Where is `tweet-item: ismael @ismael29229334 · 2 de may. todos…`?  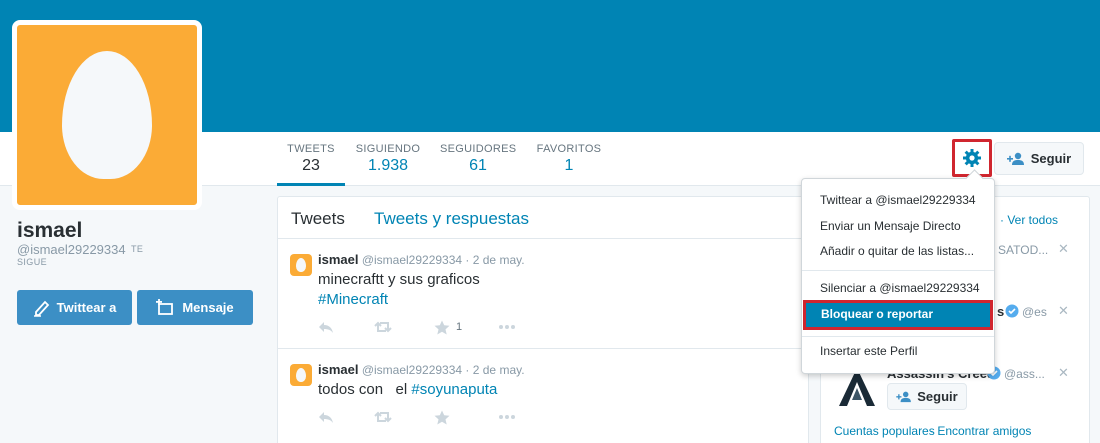
tweet-item: ismael @ismael29229334 · 2 de may. todos… is located at coordinates (543, 396).